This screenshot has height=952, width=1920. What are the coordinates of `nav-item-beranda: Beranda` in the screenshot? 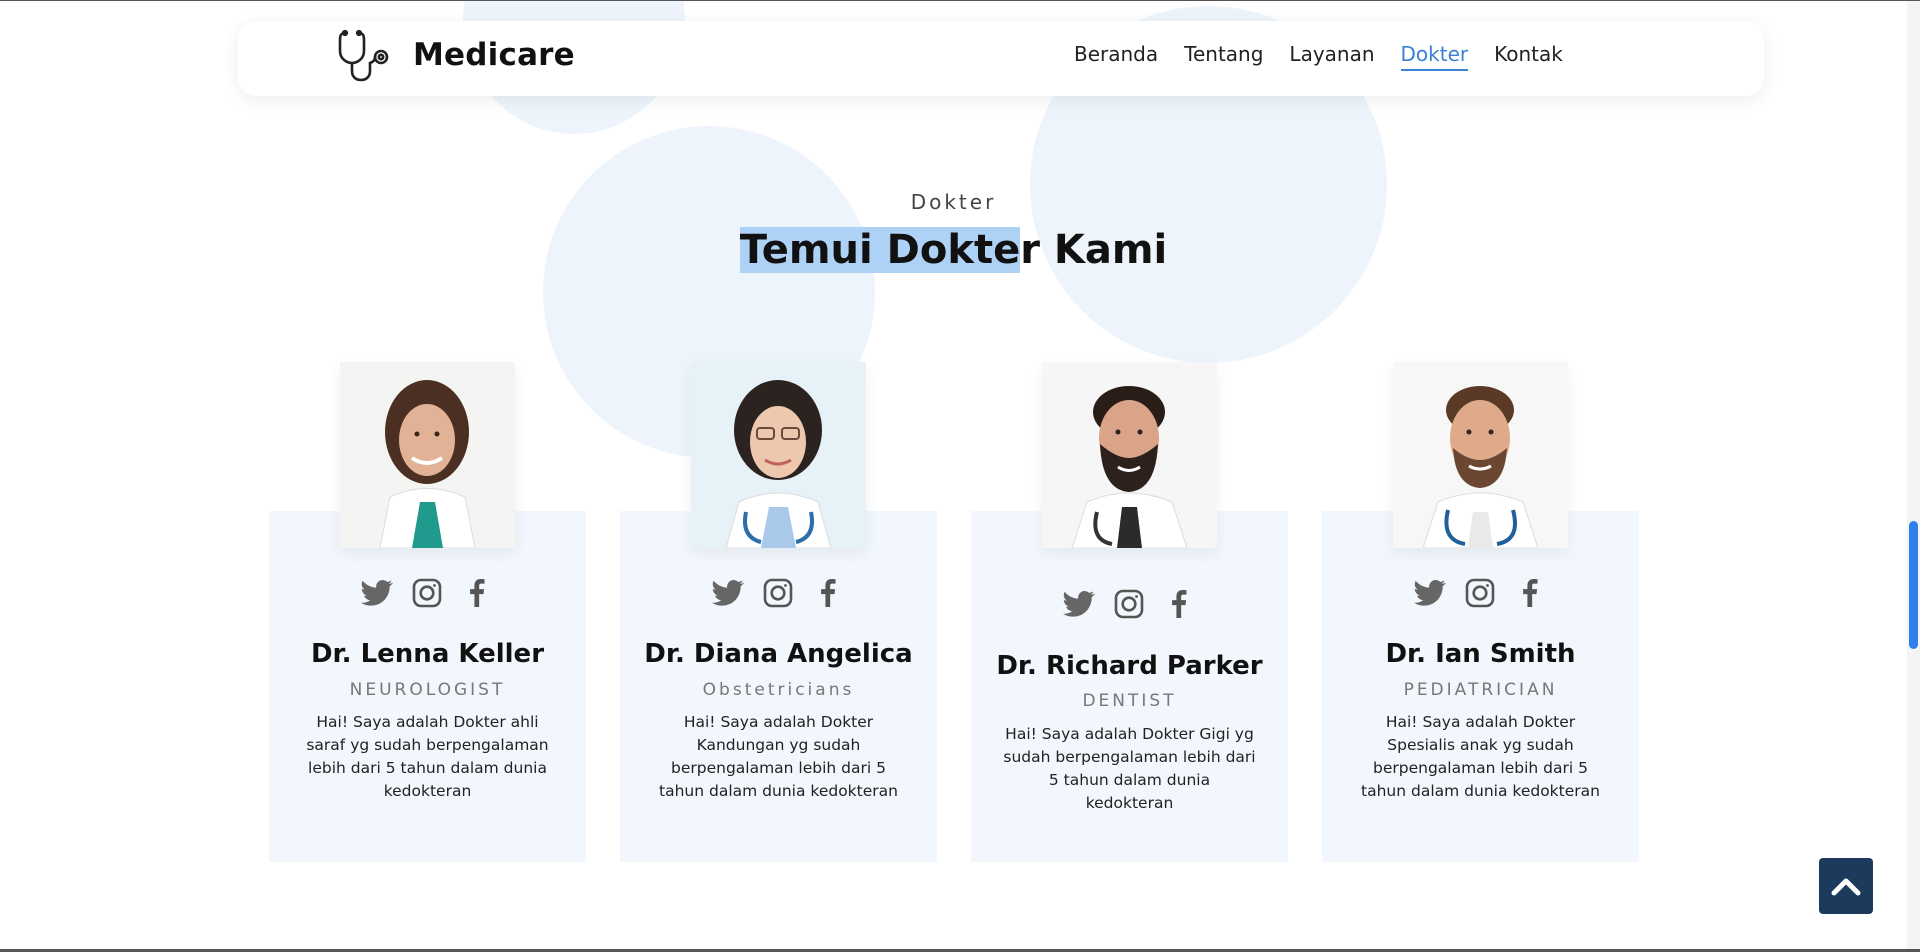 It's located at (1116, 56).